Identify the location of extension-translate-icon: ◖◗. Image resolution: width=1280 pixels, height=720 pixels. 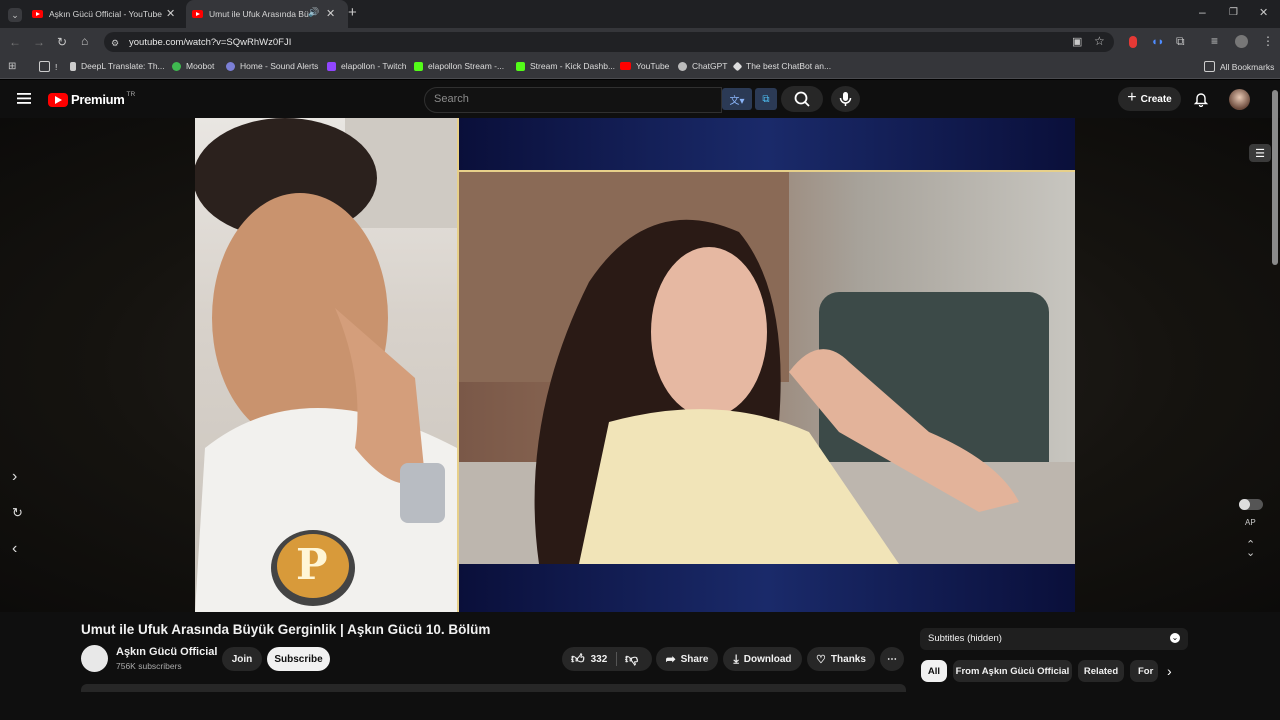
(1157, 42).